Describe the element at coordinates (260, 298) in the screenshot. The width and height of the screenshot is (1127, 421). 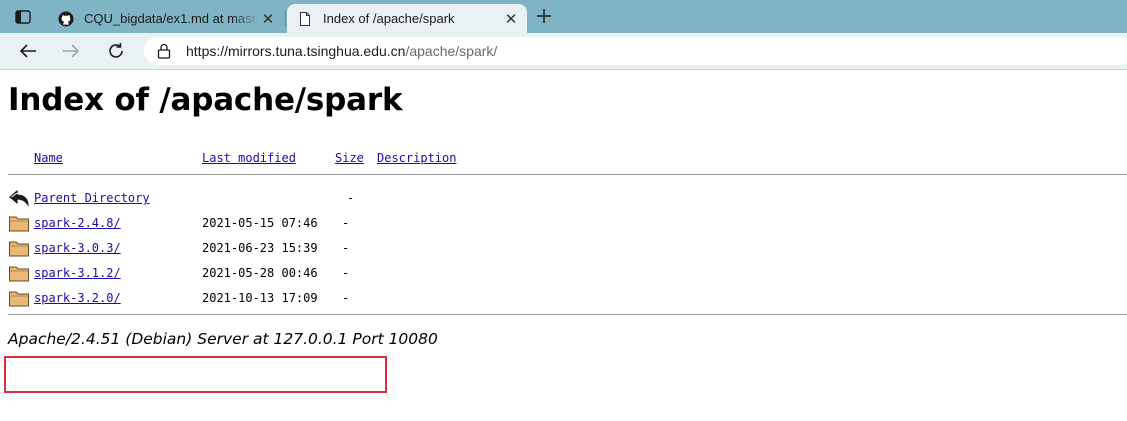
I see `modified-date: 2021-10-13 17:09` at that location.